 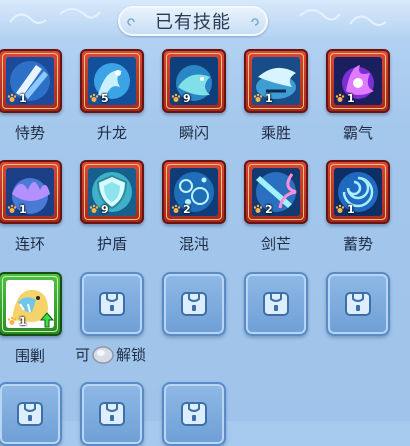 What do you see at coordinates (357, 244) in the screenshot?
I see `skill-name: 蓄势` at bounding box center [357, 244].